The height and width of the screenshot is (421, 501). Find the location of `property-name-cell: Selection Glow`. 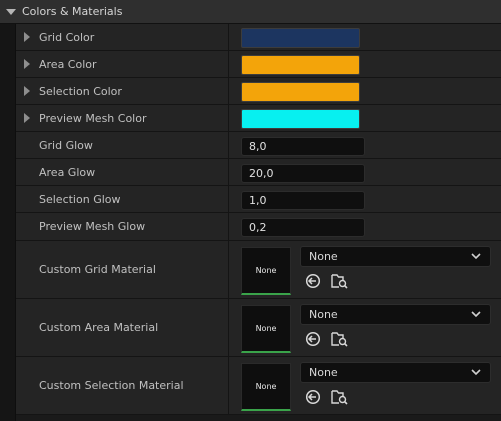

property-name-cell: Selection Glow is located at coordinates (122, 199).